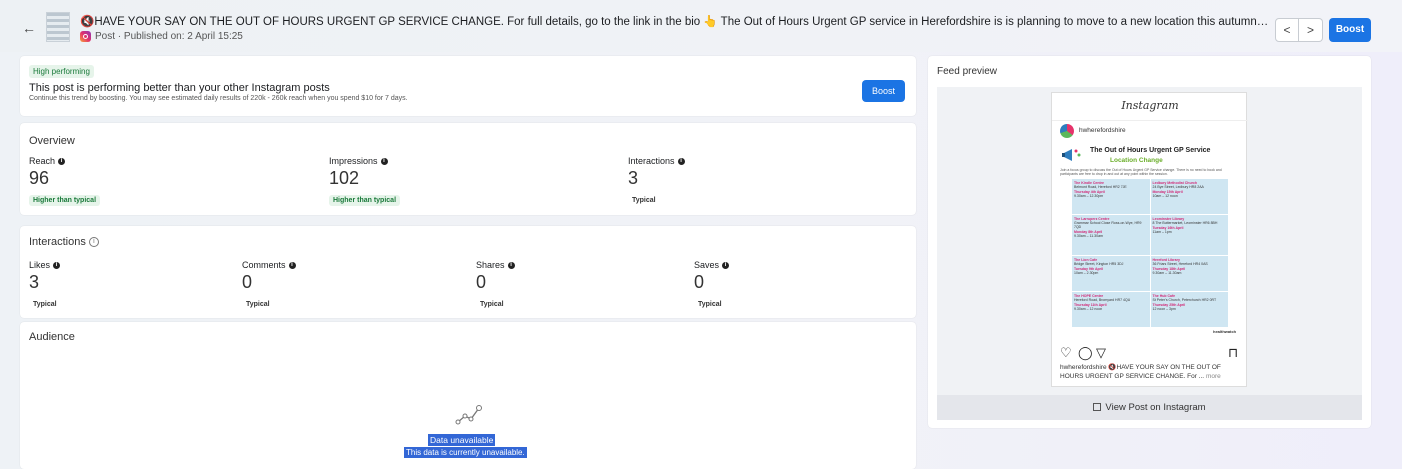  Describe the element at coordinates (644, 200) in the screenshot. I see `interactions-note: Typical` at that location.